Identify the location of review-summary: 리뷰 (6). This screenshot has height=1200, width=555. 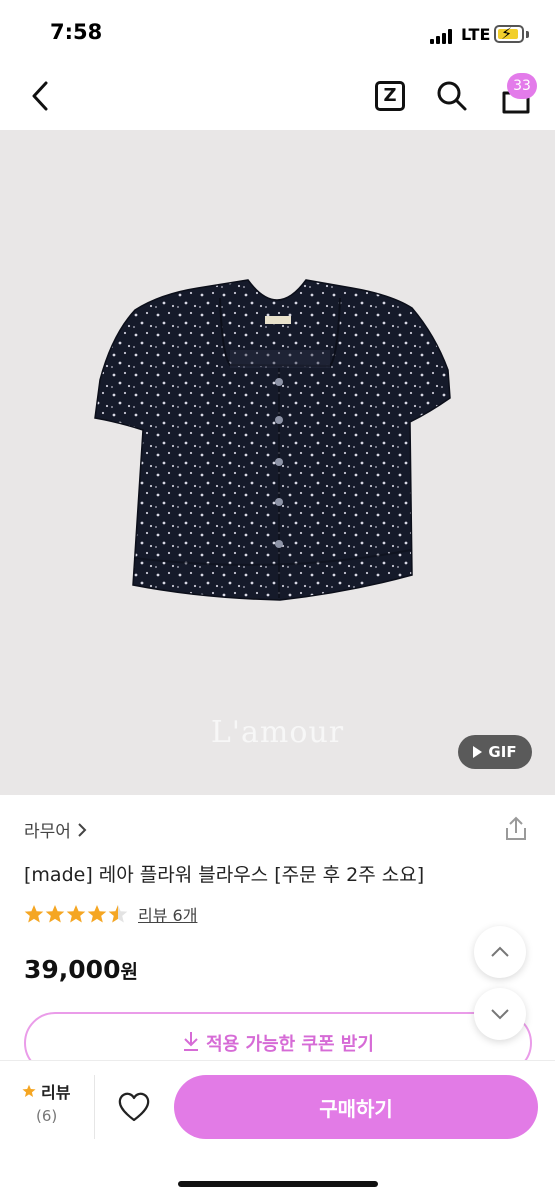
(46, 1102).